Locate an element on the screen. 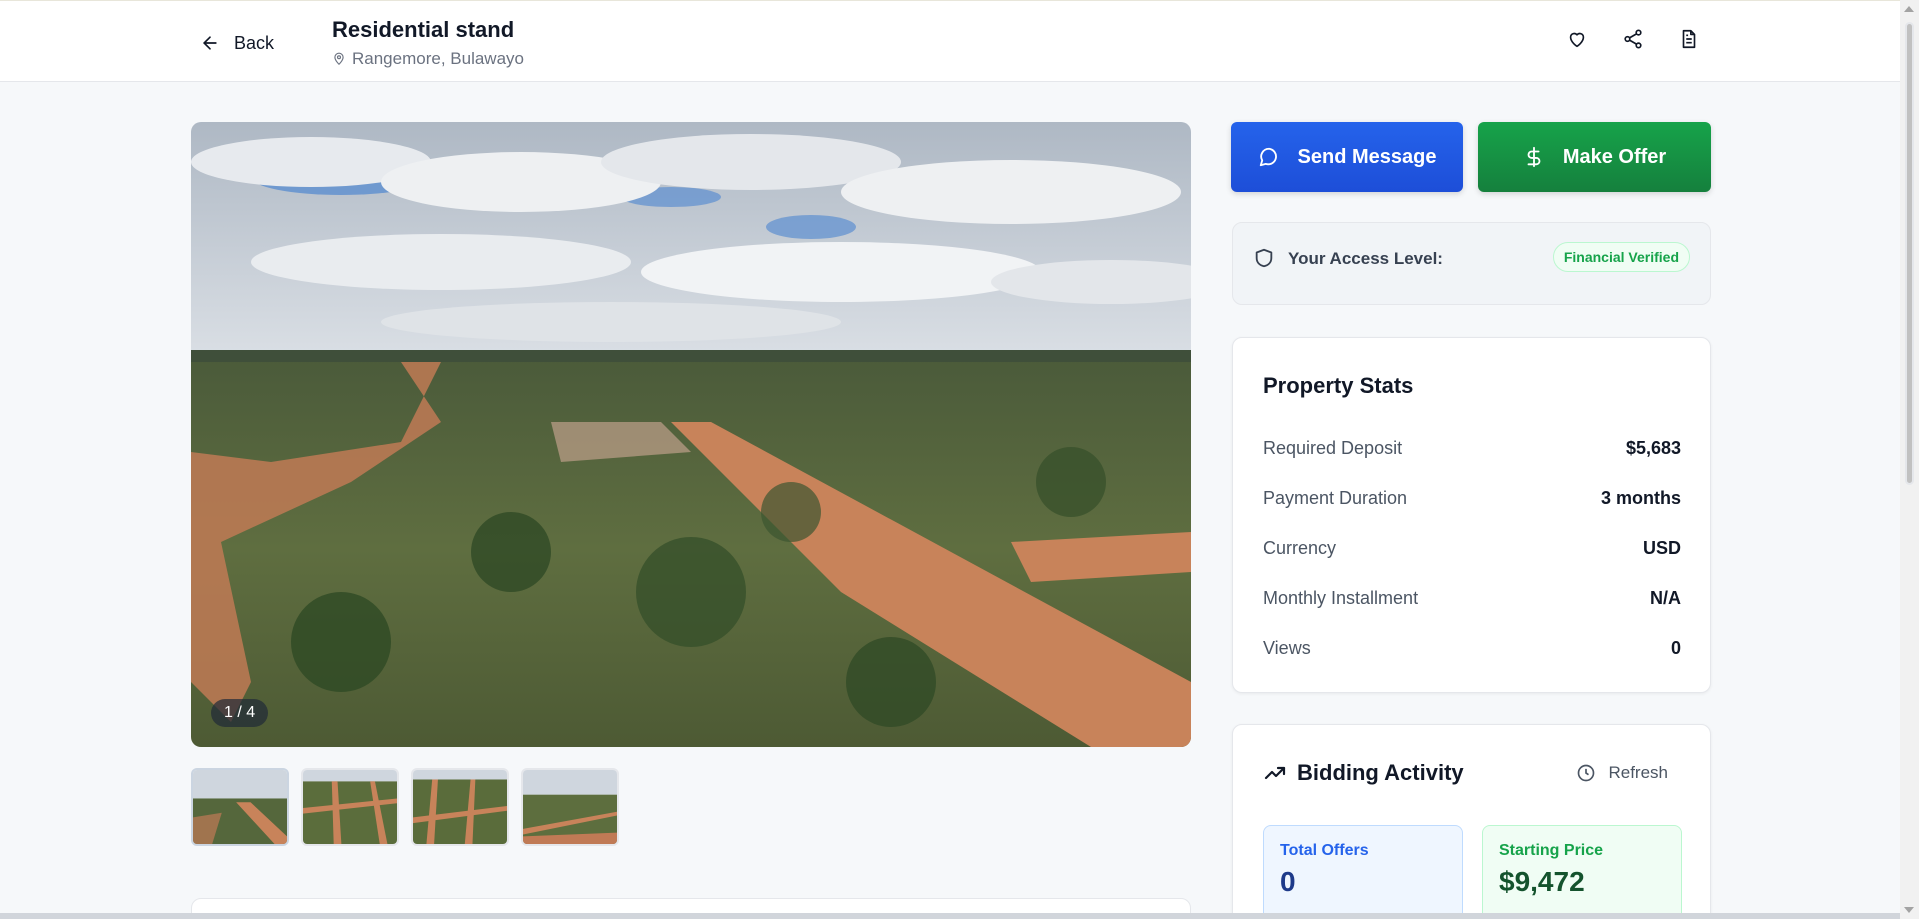 The image size is (1919, 919). share-icon is located at coordinates (1633, 39).